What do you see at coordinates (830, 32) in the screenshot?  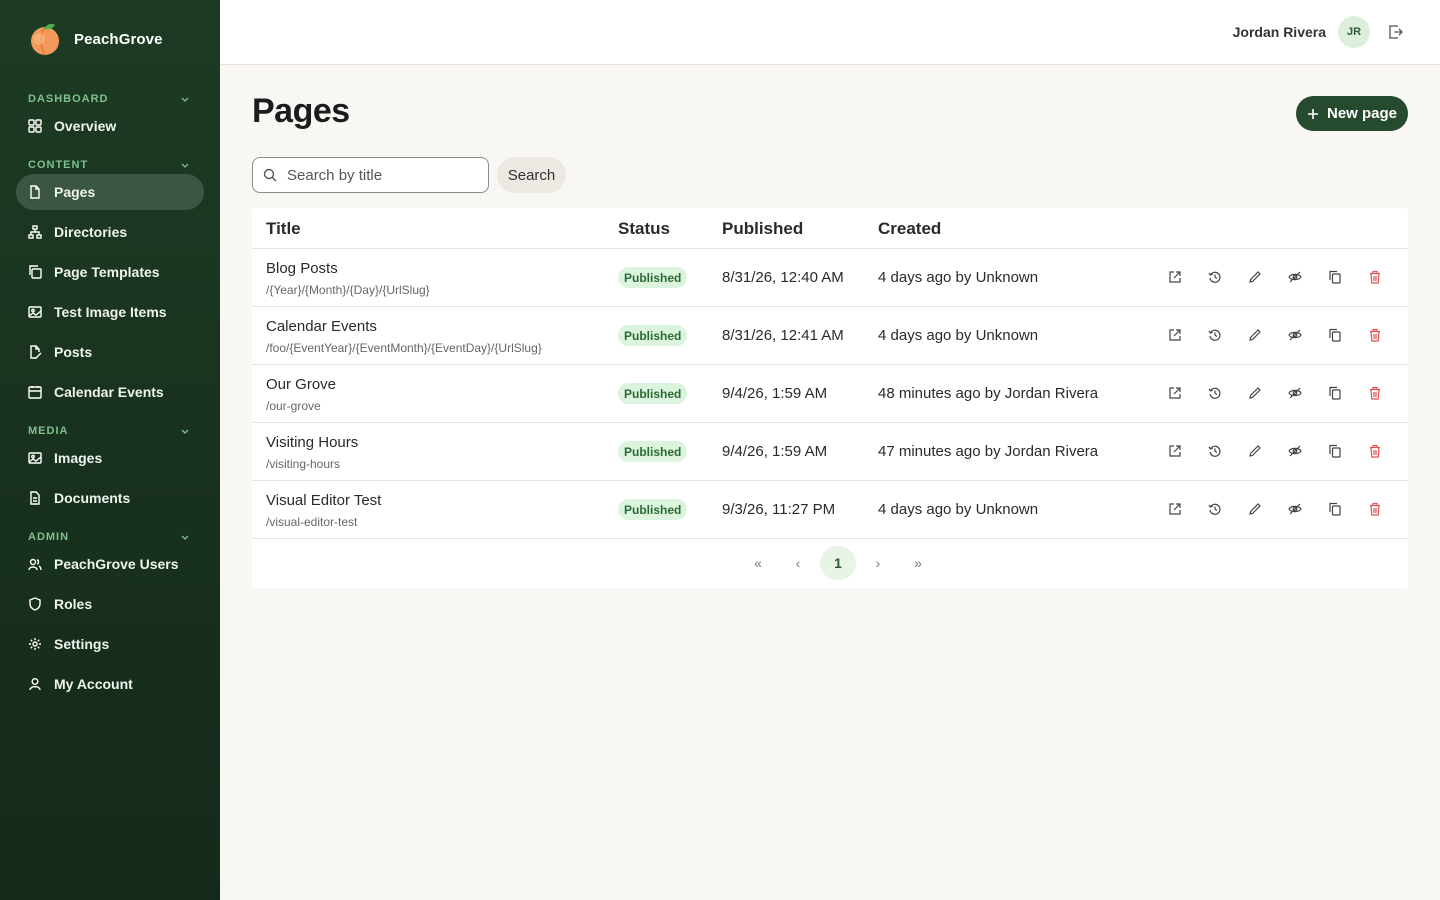 I see `topbar: Jordan Rivera JR` at bounding box center [830, 32].